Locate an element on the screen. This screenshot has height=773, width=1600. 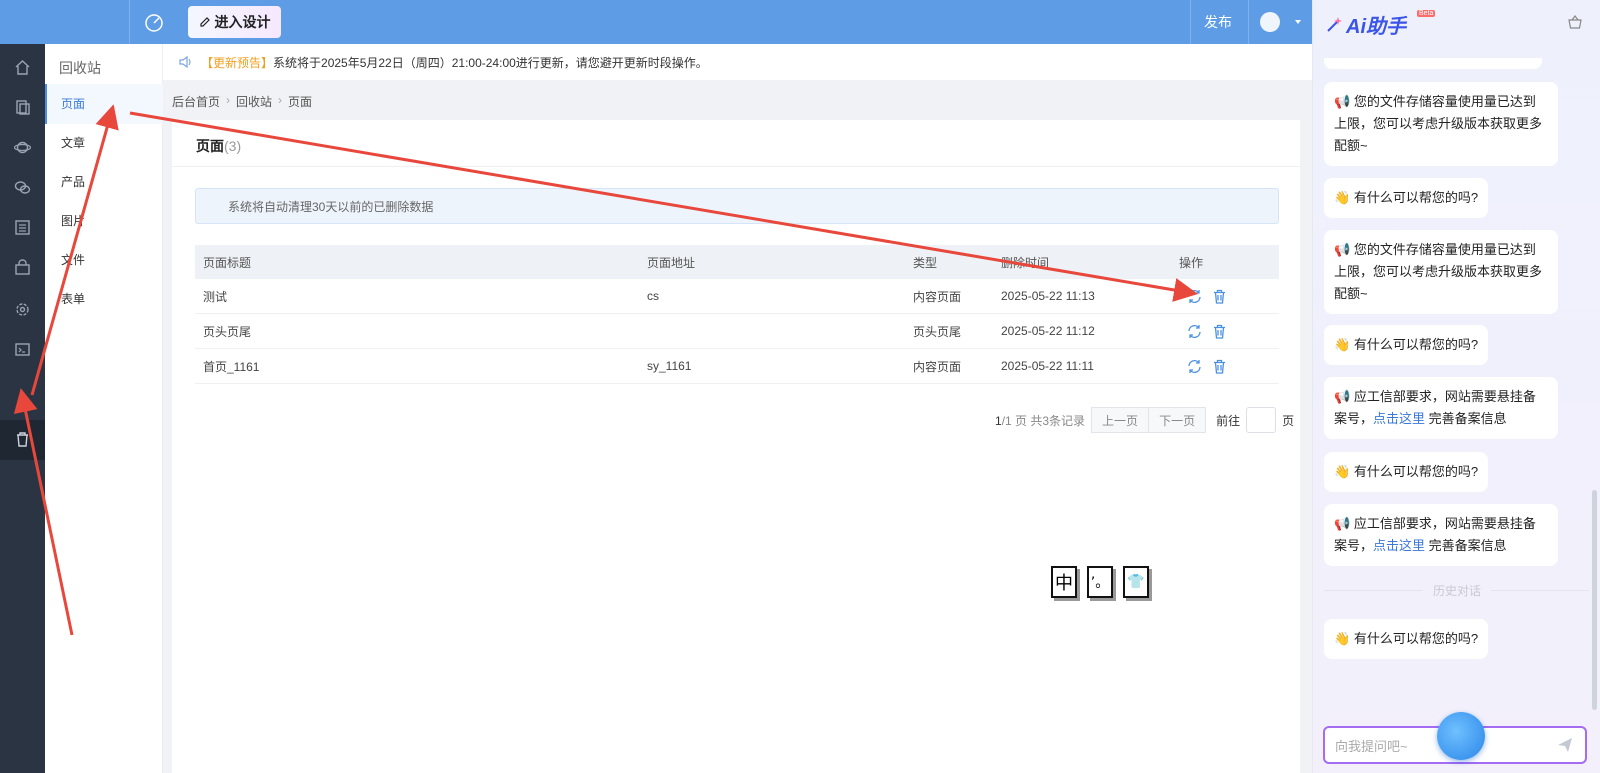
next-page-button: 下一页 is located at coordinates (1178, 420).